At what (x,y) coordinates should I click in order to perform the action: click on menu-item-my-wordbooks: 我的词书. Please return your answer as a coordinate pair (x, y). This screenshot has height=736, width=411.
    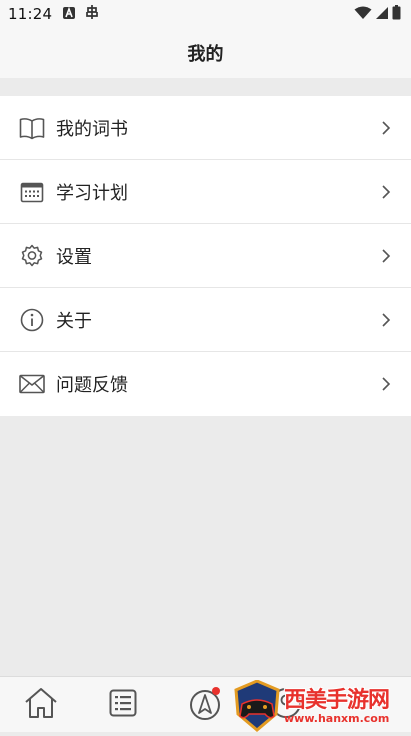
    Looking at the image, I should click on (205, 128).